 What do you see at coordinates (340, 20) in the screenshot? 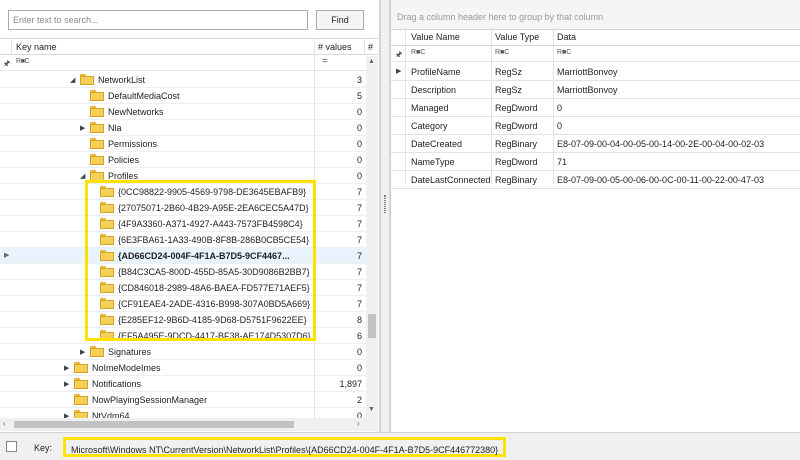
I see `find-button: Find` at bounding box center [340, 20].